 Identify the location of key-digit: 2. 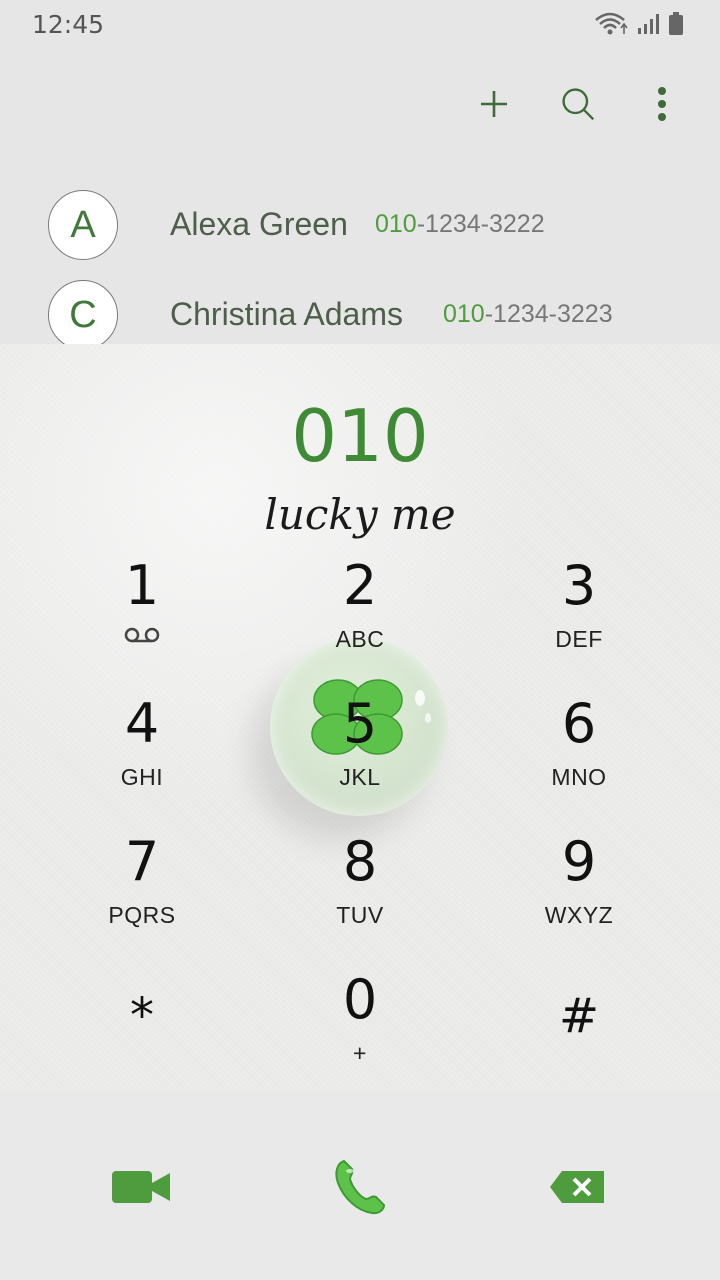
(360, 585).